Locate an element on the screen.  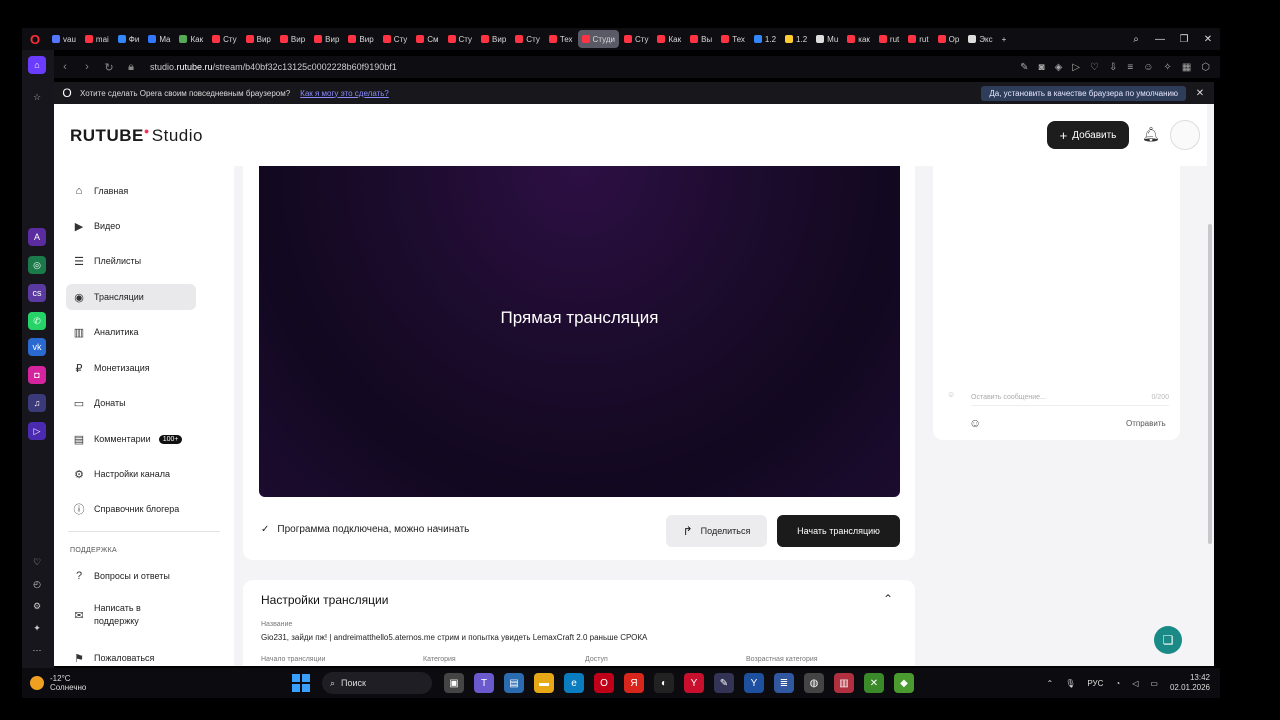
tips-icon: ✦ is located at coordinates (37, 628).